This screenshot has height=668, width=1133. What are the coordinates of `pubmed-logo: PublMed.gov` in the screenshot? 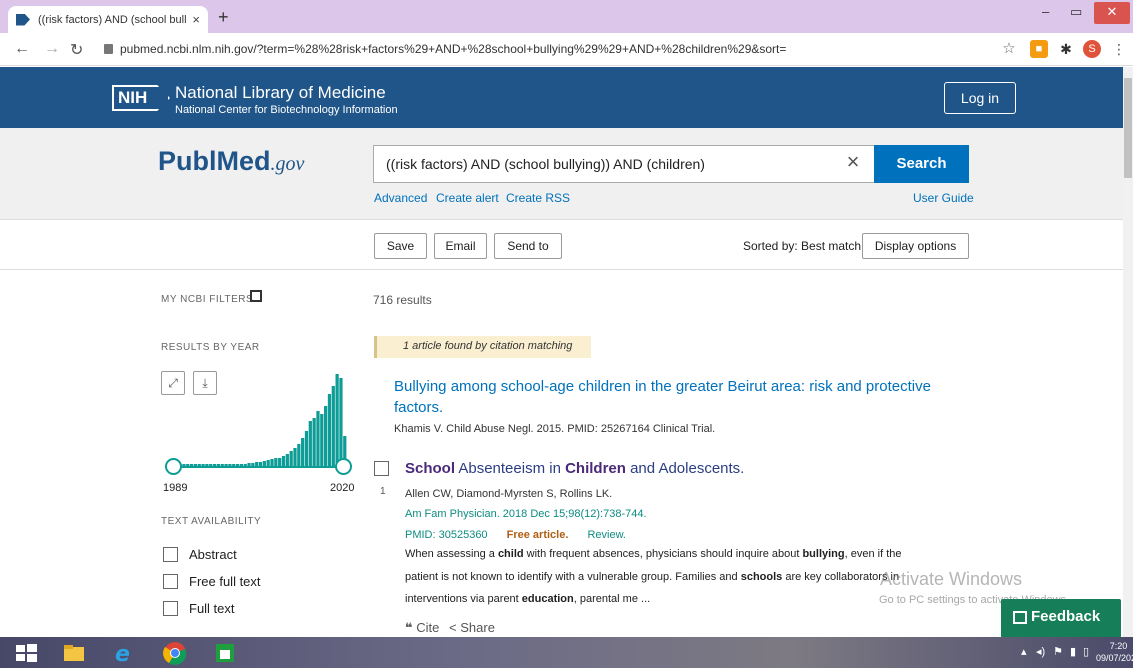 It's located at (231, 161).